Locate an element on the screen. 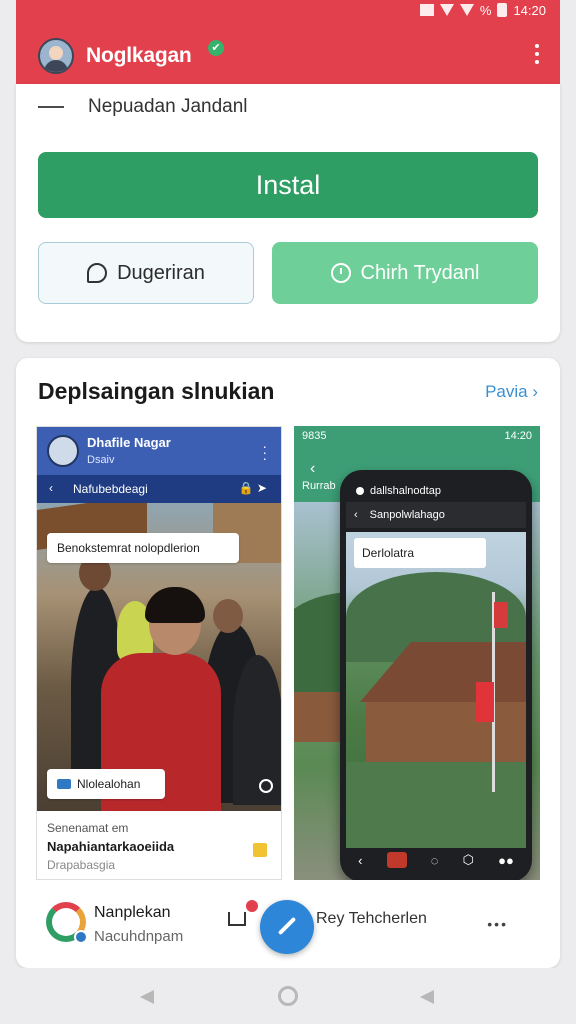 Image resolution: width=576 pixels, height=1024 pixels. chat-icon is located at coordinates (97, 273).